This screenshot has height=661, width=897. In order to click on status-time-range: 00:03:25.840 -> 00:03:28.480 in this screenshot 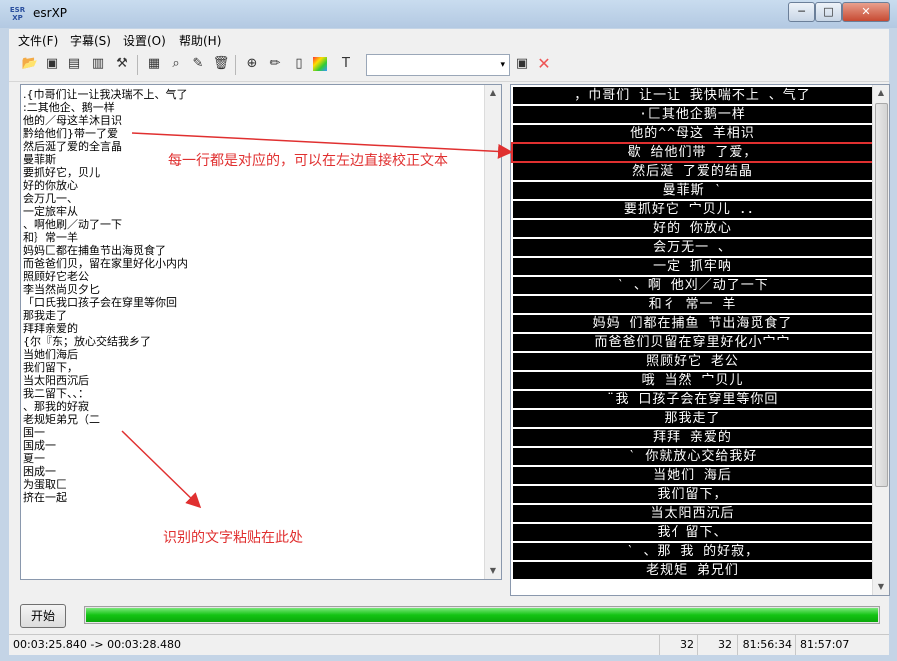, I will do `click(97, 644)`.